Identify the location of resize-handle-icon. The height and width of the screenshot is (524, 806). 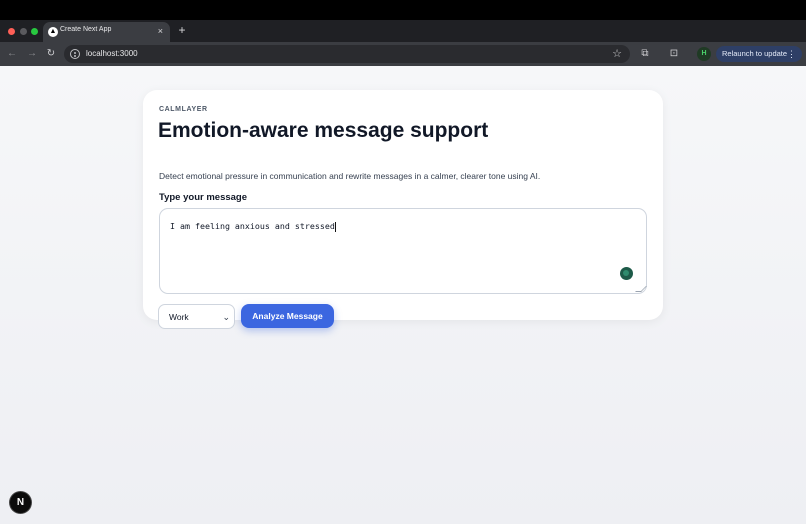
(641, 289).